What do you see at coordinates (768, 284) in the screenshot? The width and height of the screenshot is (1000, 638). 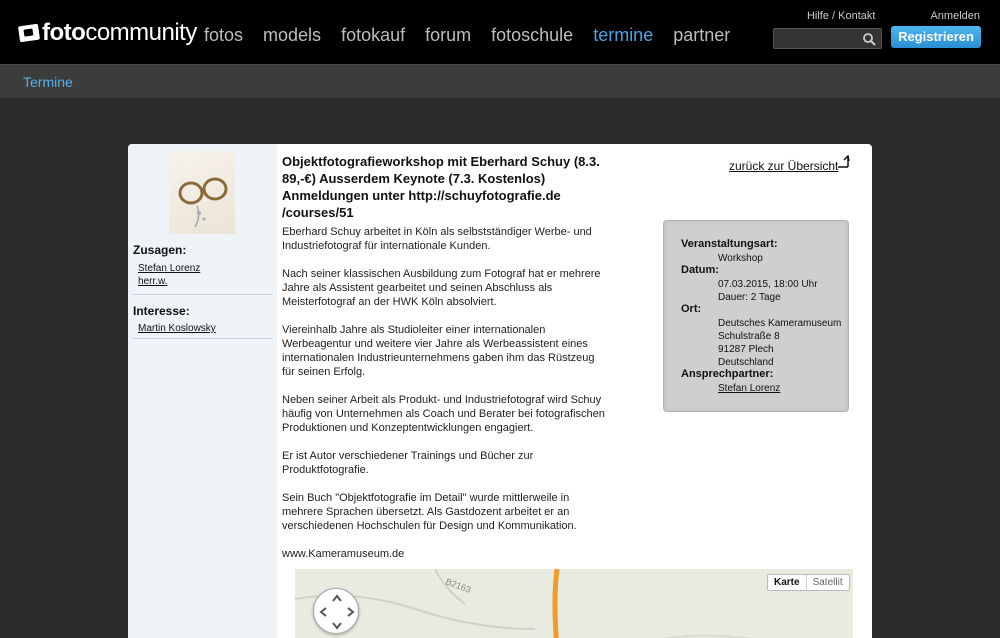 I see `date-value: 07.03.2015, 18:00 Uhr` at bounding box center [768, 284].